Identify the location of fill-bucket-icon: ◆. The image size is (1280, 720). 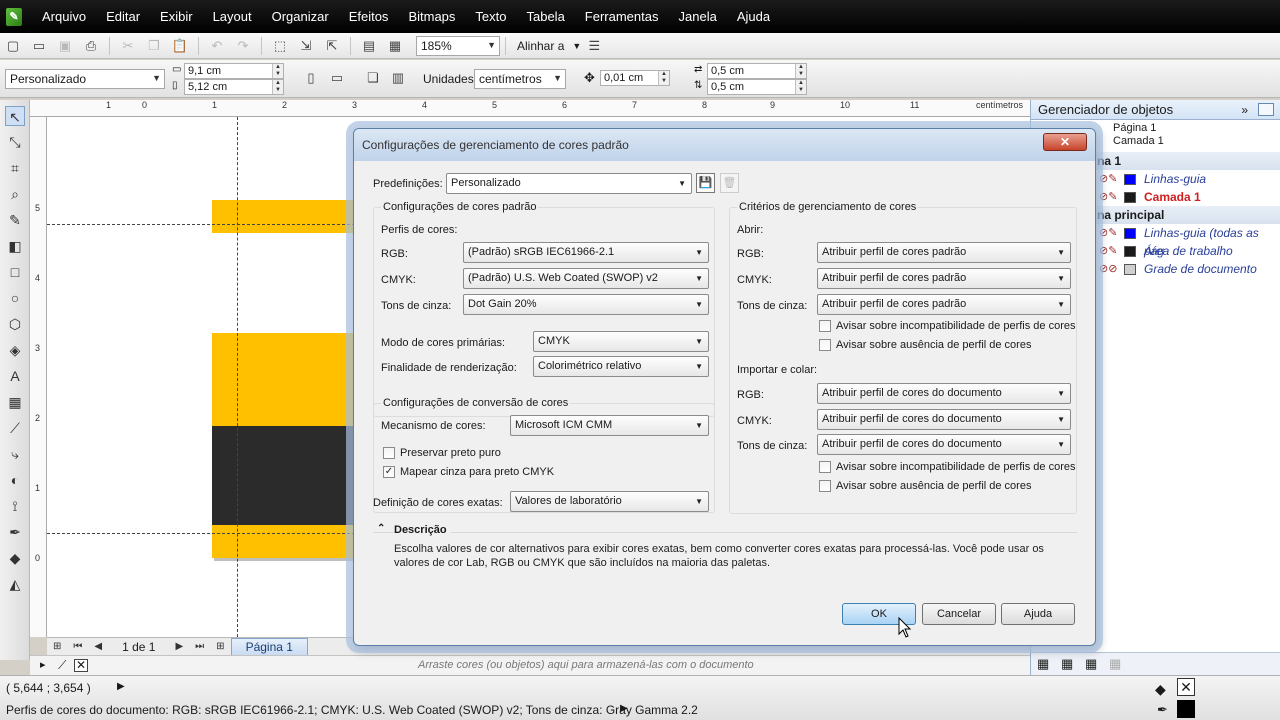
(15, 558).